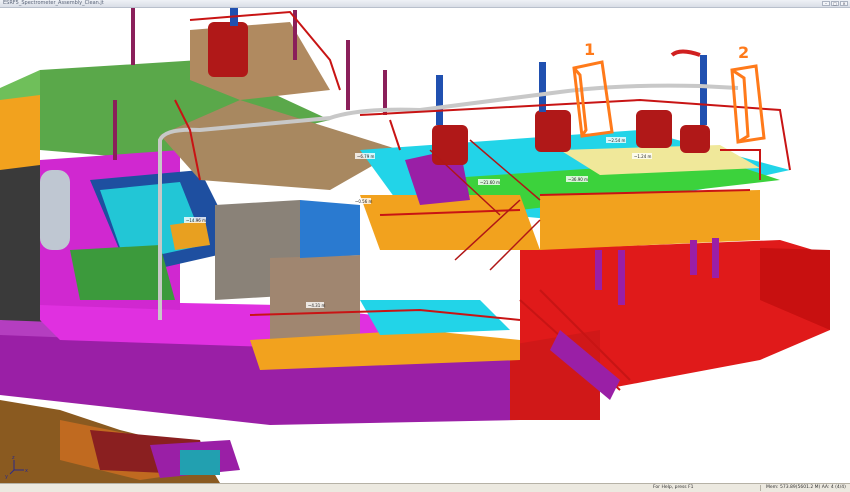 Image resolution: width=850 pixels, height=492 pixels. I want to click on grey-cylinder, so click(55, 210).